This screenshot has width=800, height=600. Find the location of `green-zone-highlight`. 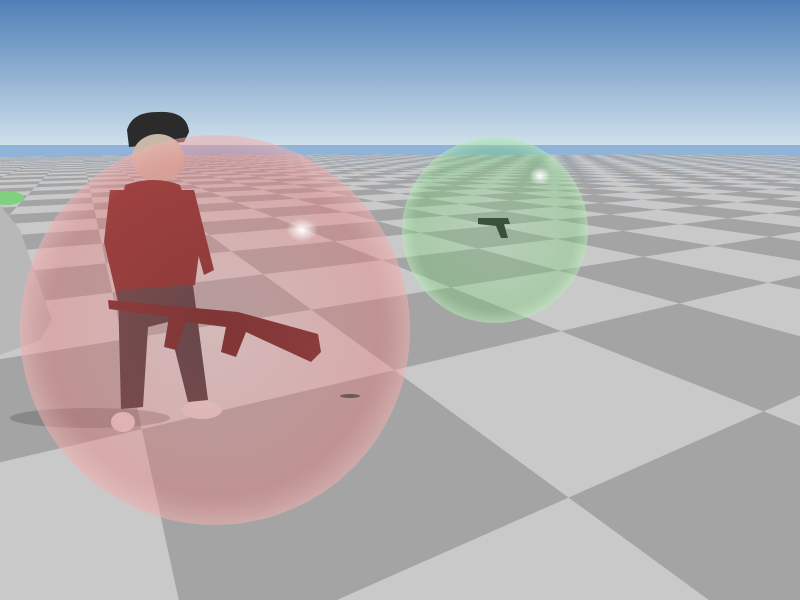

green-zone-highlight is located at coordinates (540, 176).